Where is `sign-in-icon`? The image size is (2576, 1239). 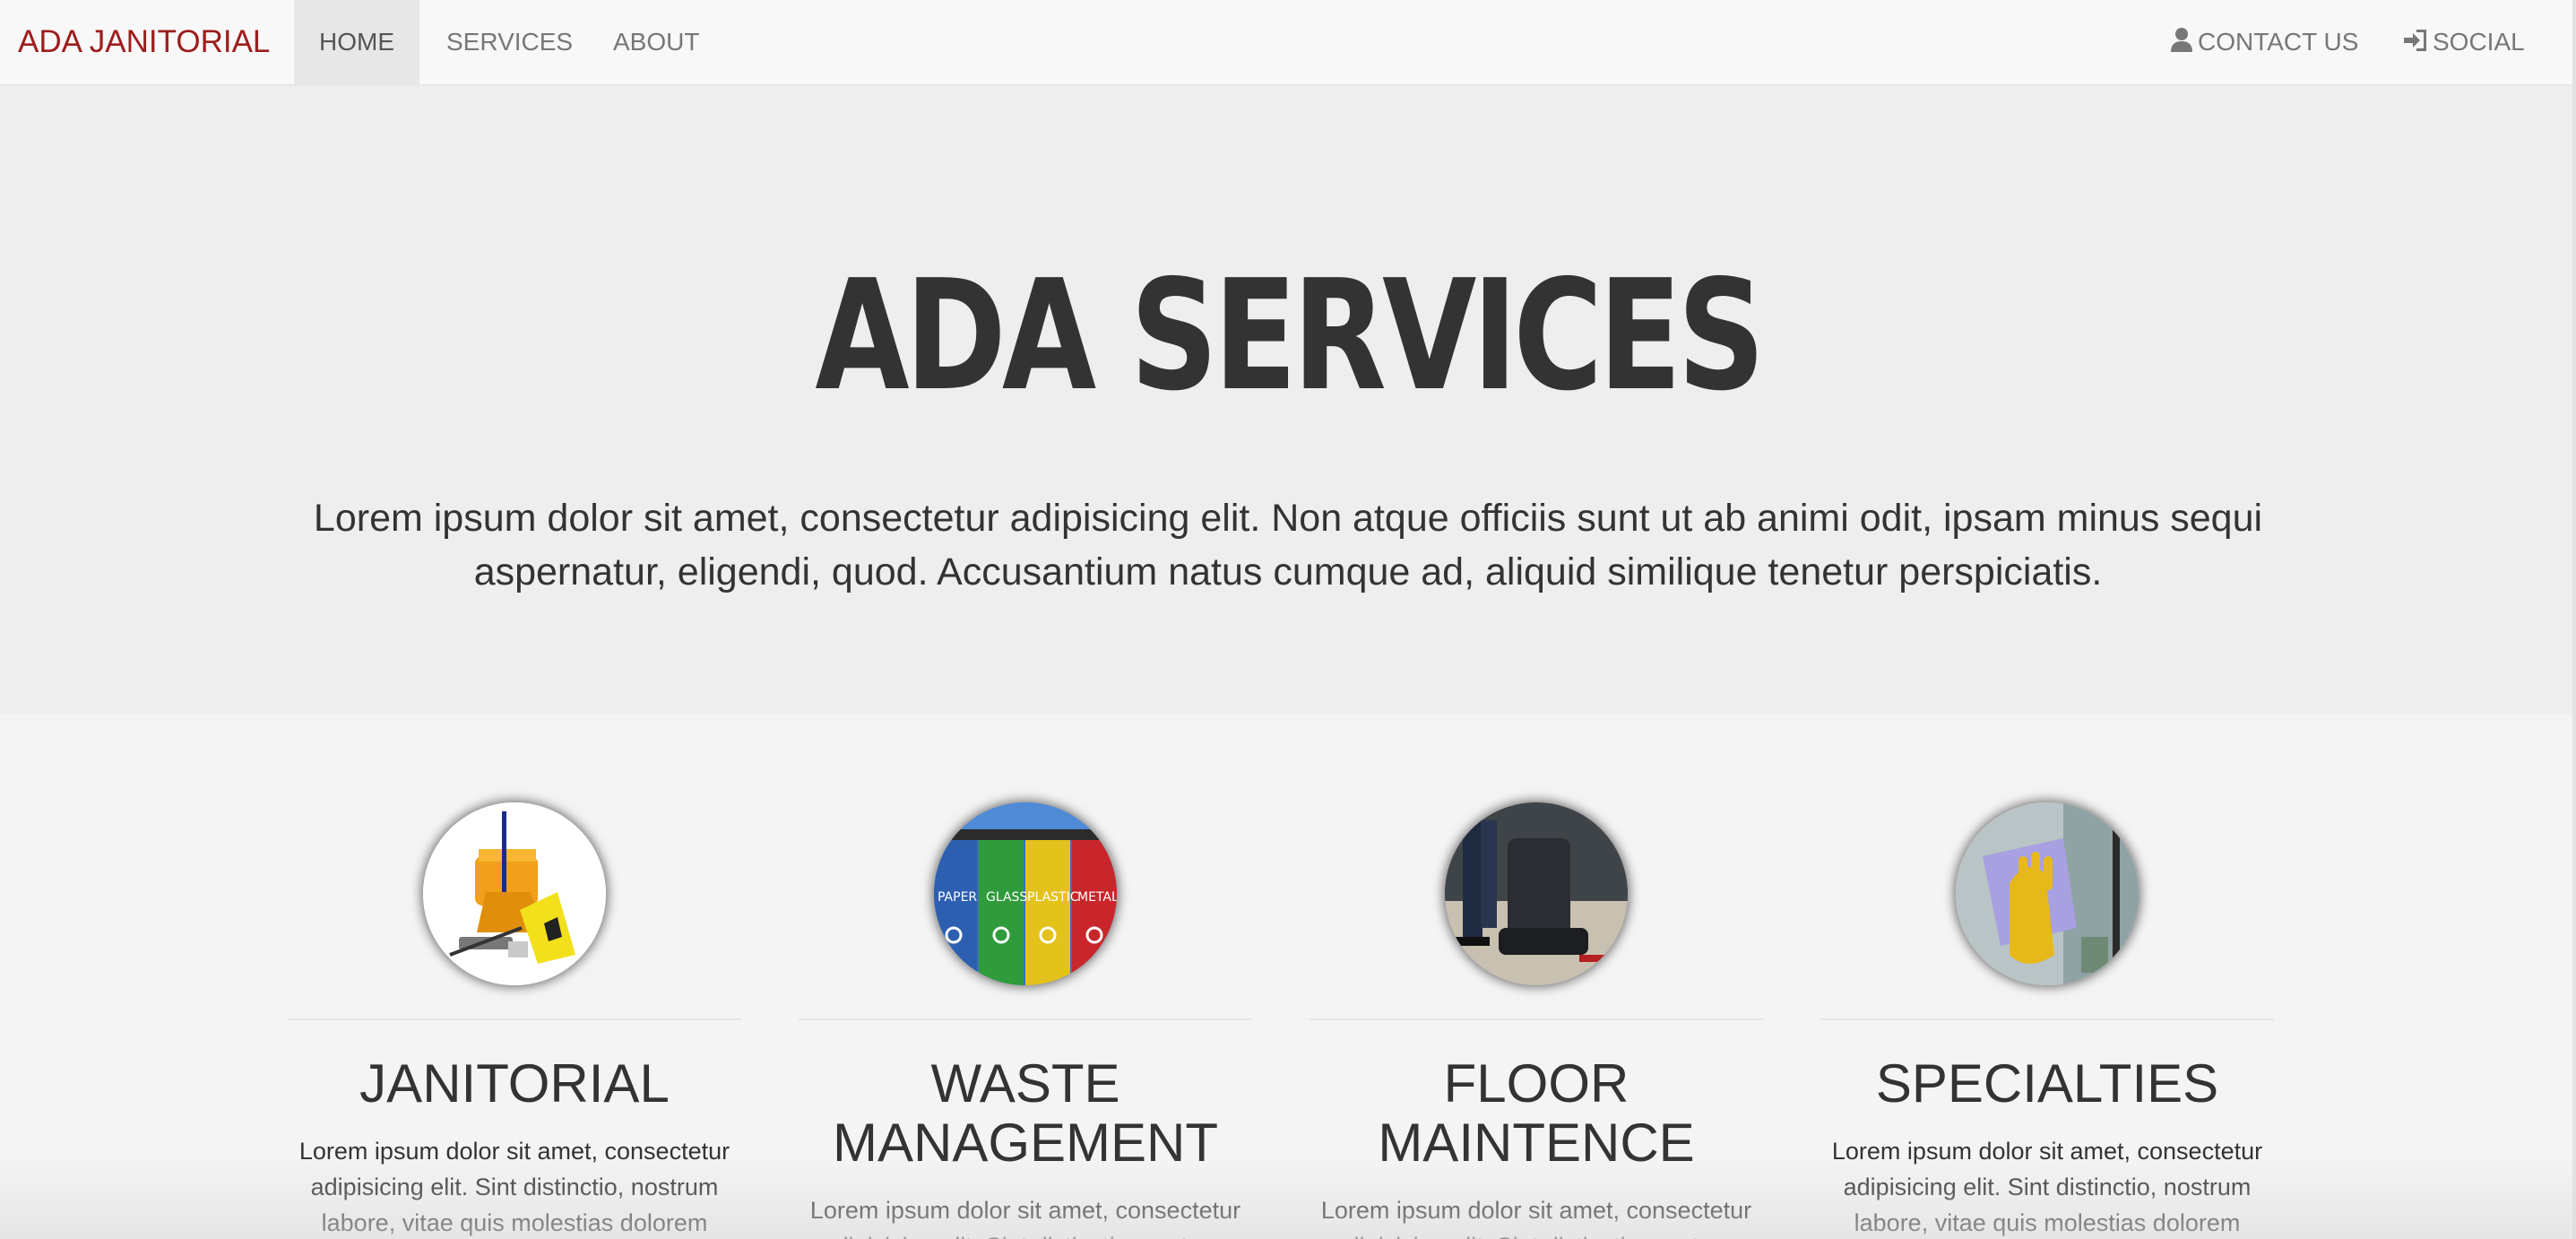 sign-in-icon is located at coordinates (2415, 45).